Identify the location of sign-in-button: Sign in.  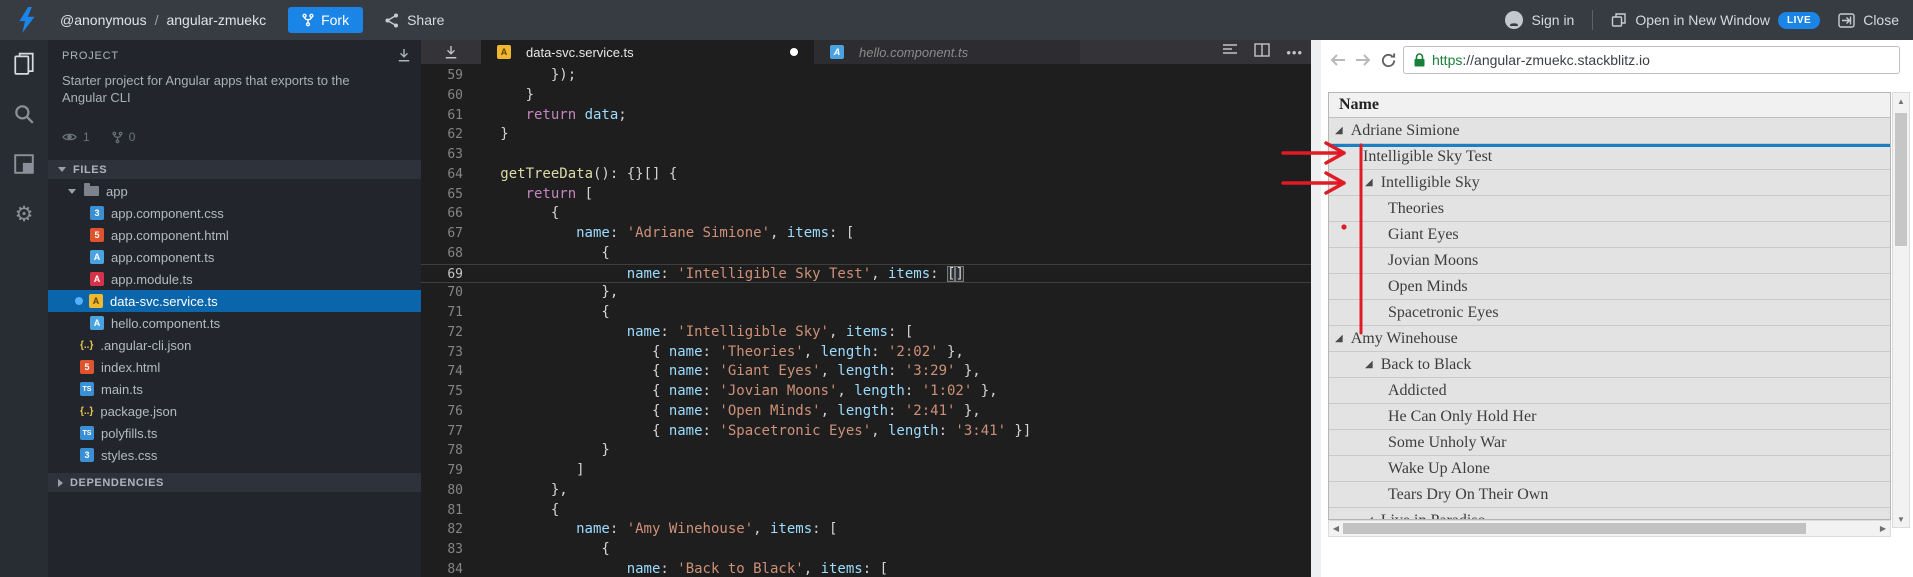
(1539, 20).